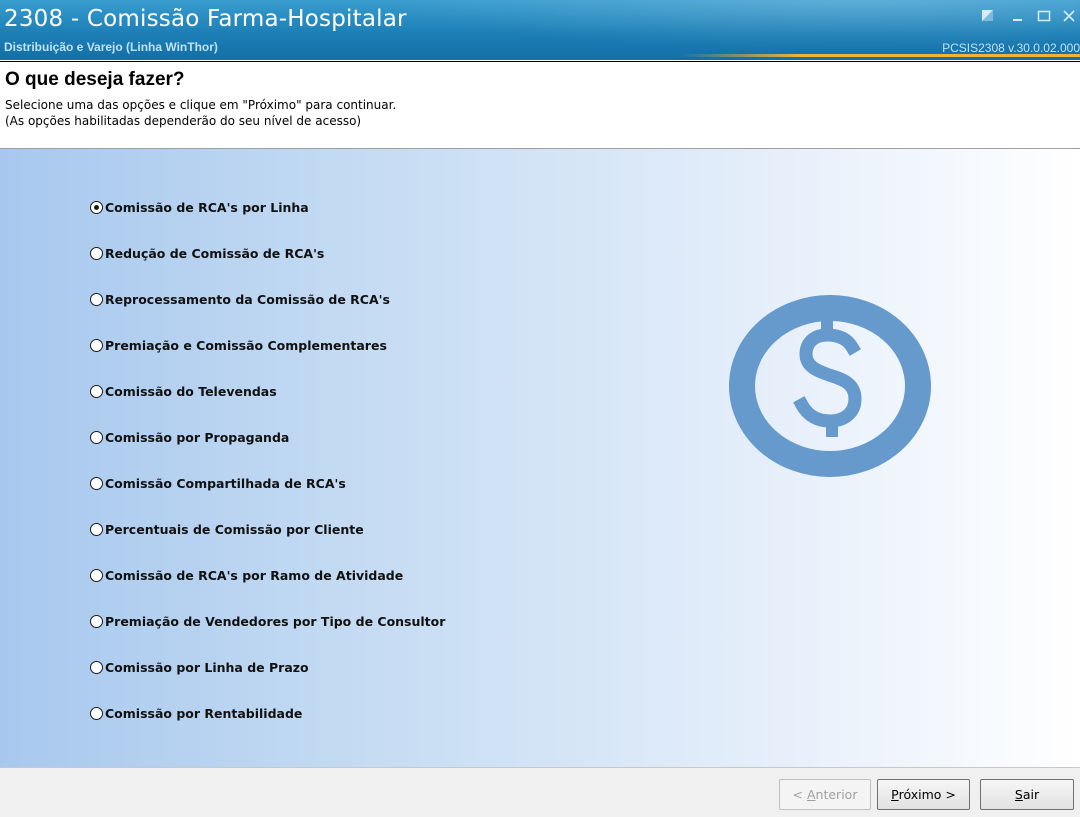  I want to click on next-suffix: >, so click(948, 794).